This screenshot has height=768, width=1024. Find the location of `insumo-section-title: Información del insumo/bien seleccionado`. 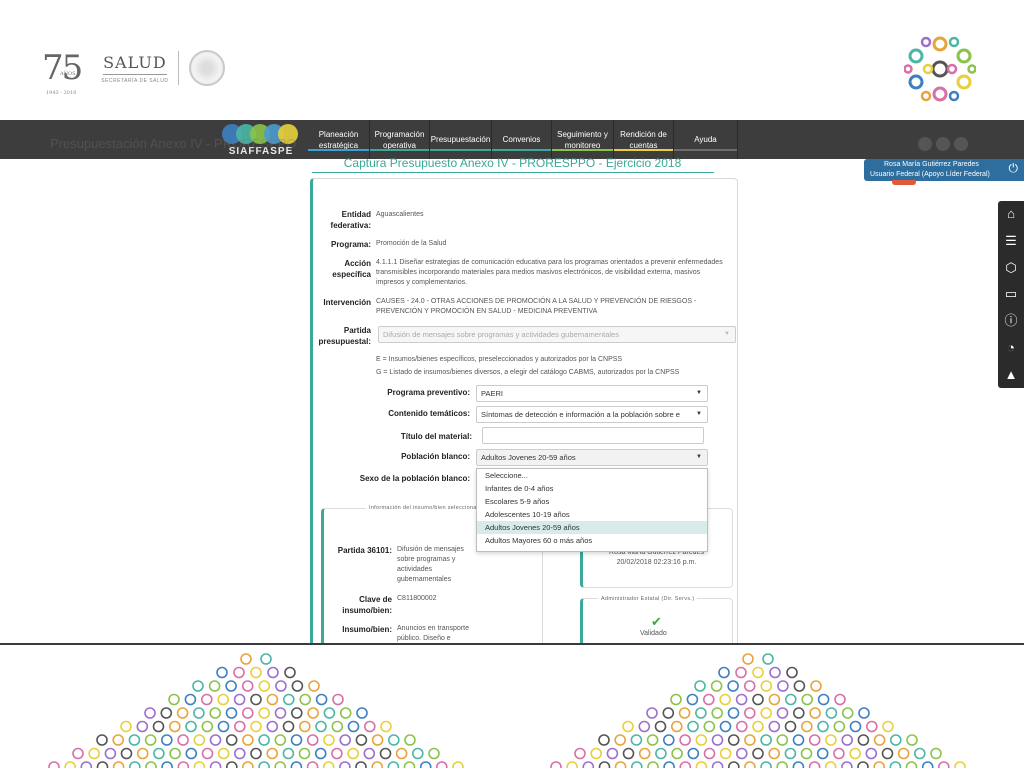

insumo-section-title: Información del insumo/bien seleccionado is located at coordinates (426, 508).